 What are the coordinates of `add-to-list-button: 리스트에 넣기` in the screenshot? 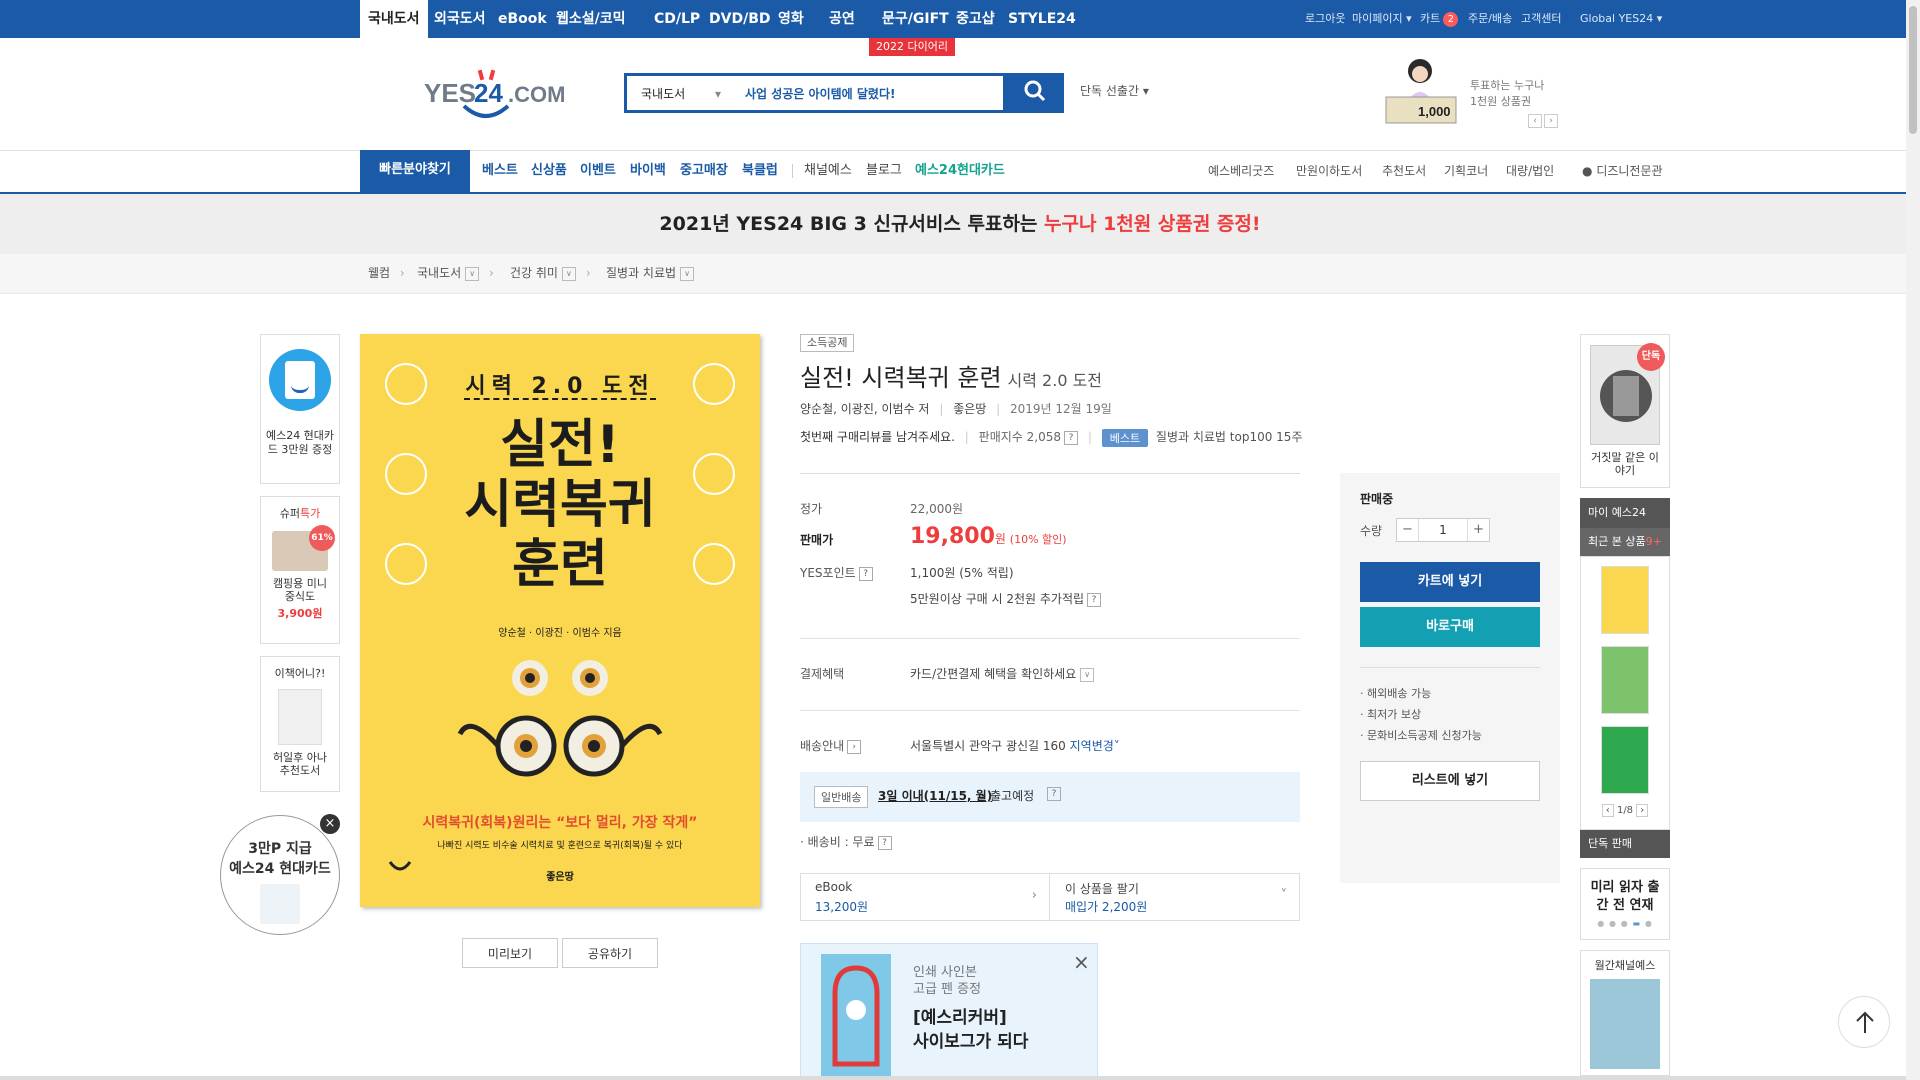 It's located at (1450, 781).